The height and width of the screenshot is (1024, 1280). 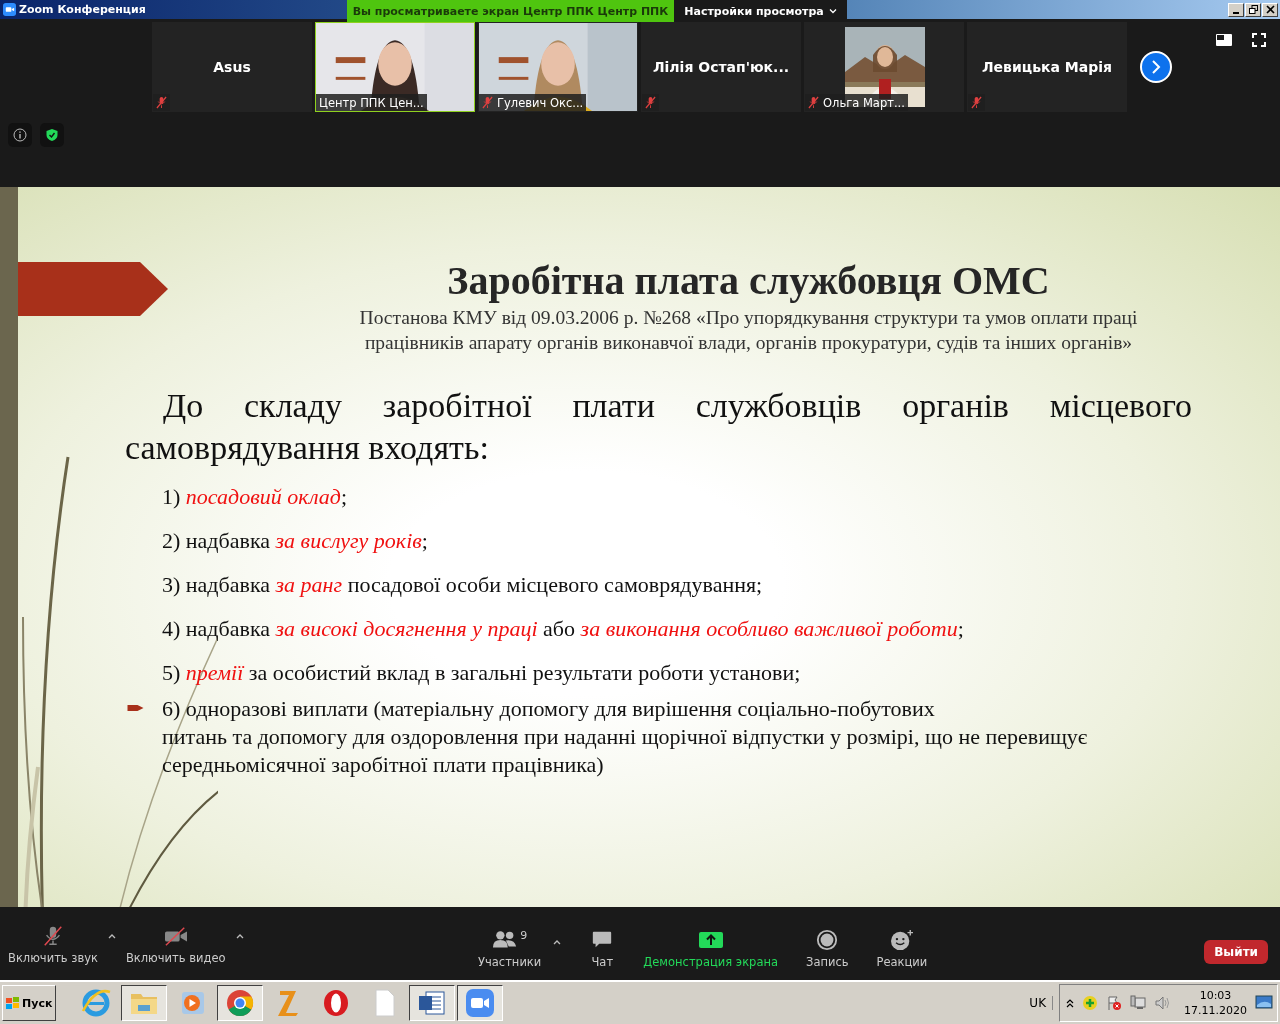 What do you see at coordinates (1041, 1003) in the screenshot?
I see `language-indicator: UK` at bounding box center [1041, 1003].